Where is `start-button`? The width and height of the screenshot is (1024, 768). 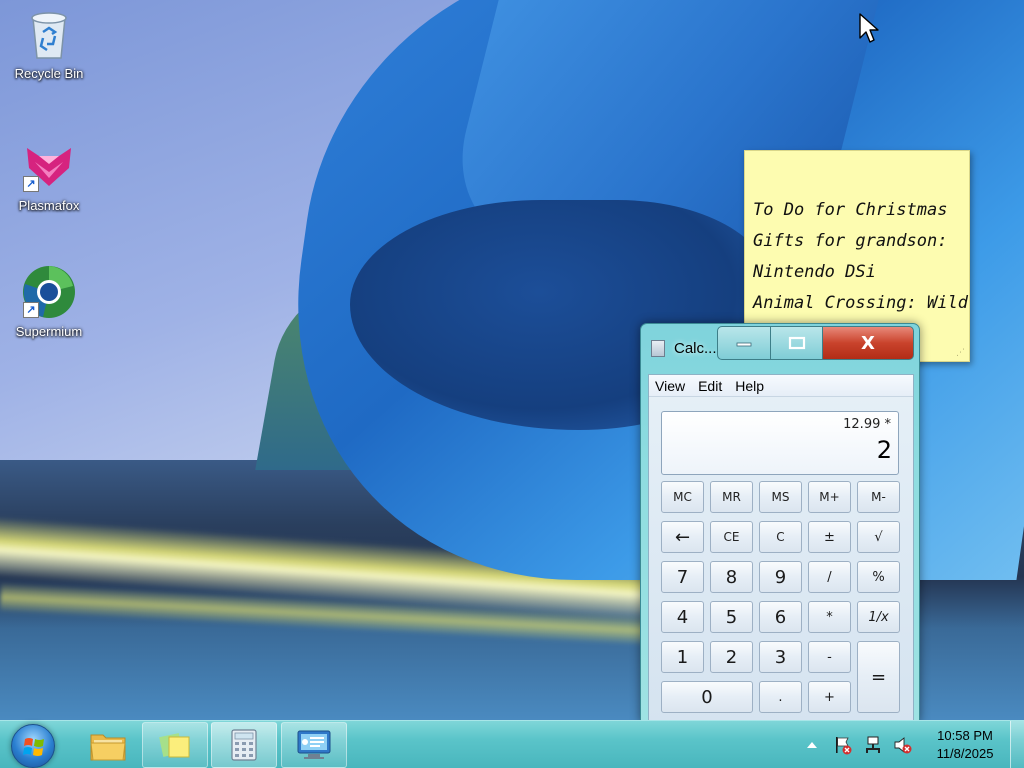
start-button is located at coordinates (33, 746).